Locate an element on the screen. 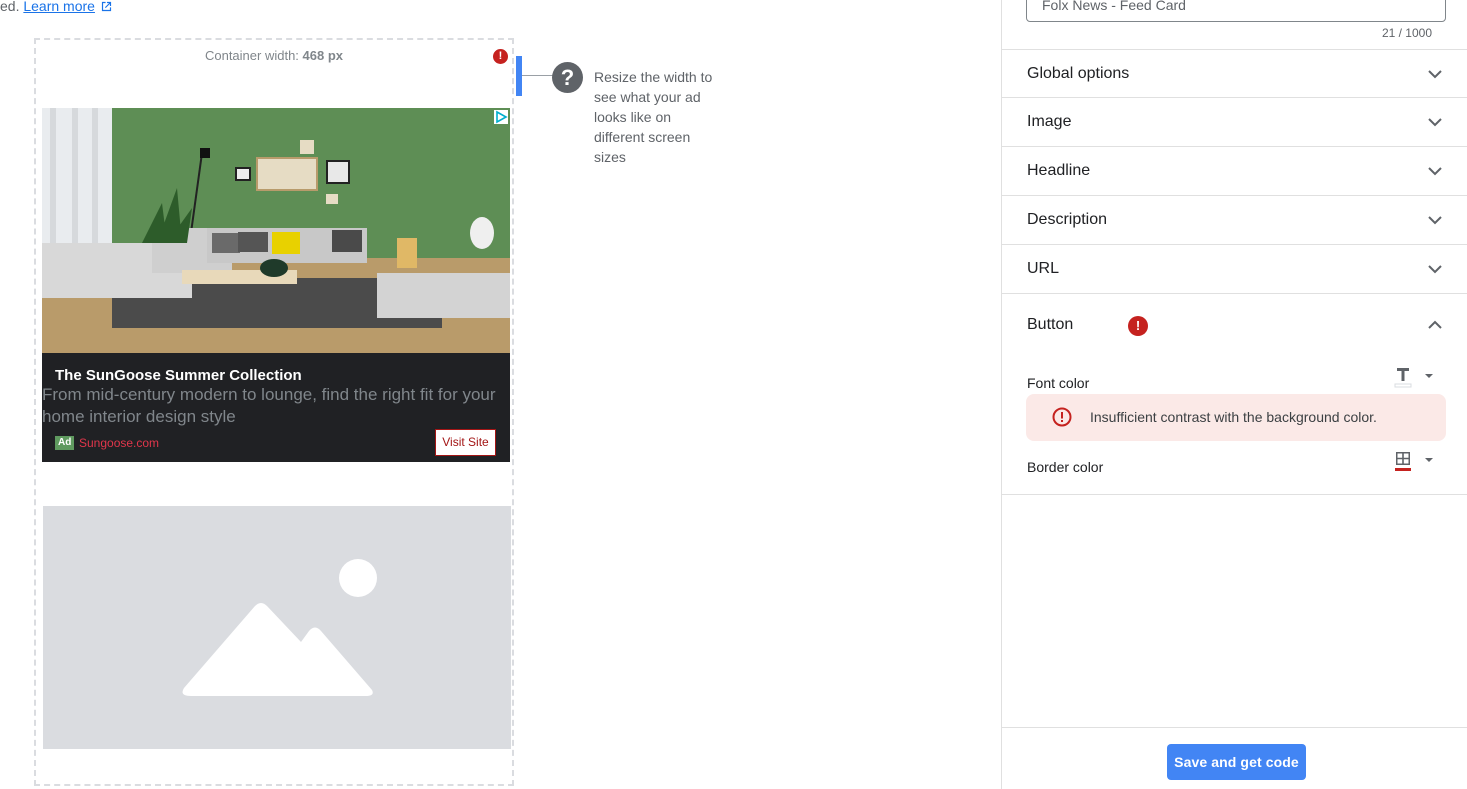 The image size is (1467, 789). section-label: Description is located at coordinates (1067, 219).